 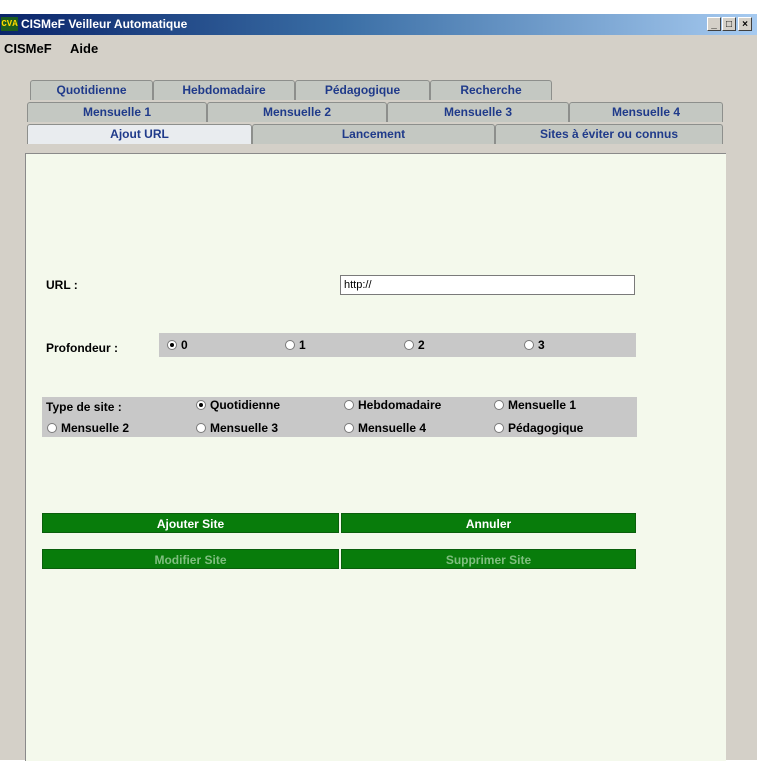 I want to click on type-option-mensuelle-4: Mensuelle 4, so click(x=385, y=428).